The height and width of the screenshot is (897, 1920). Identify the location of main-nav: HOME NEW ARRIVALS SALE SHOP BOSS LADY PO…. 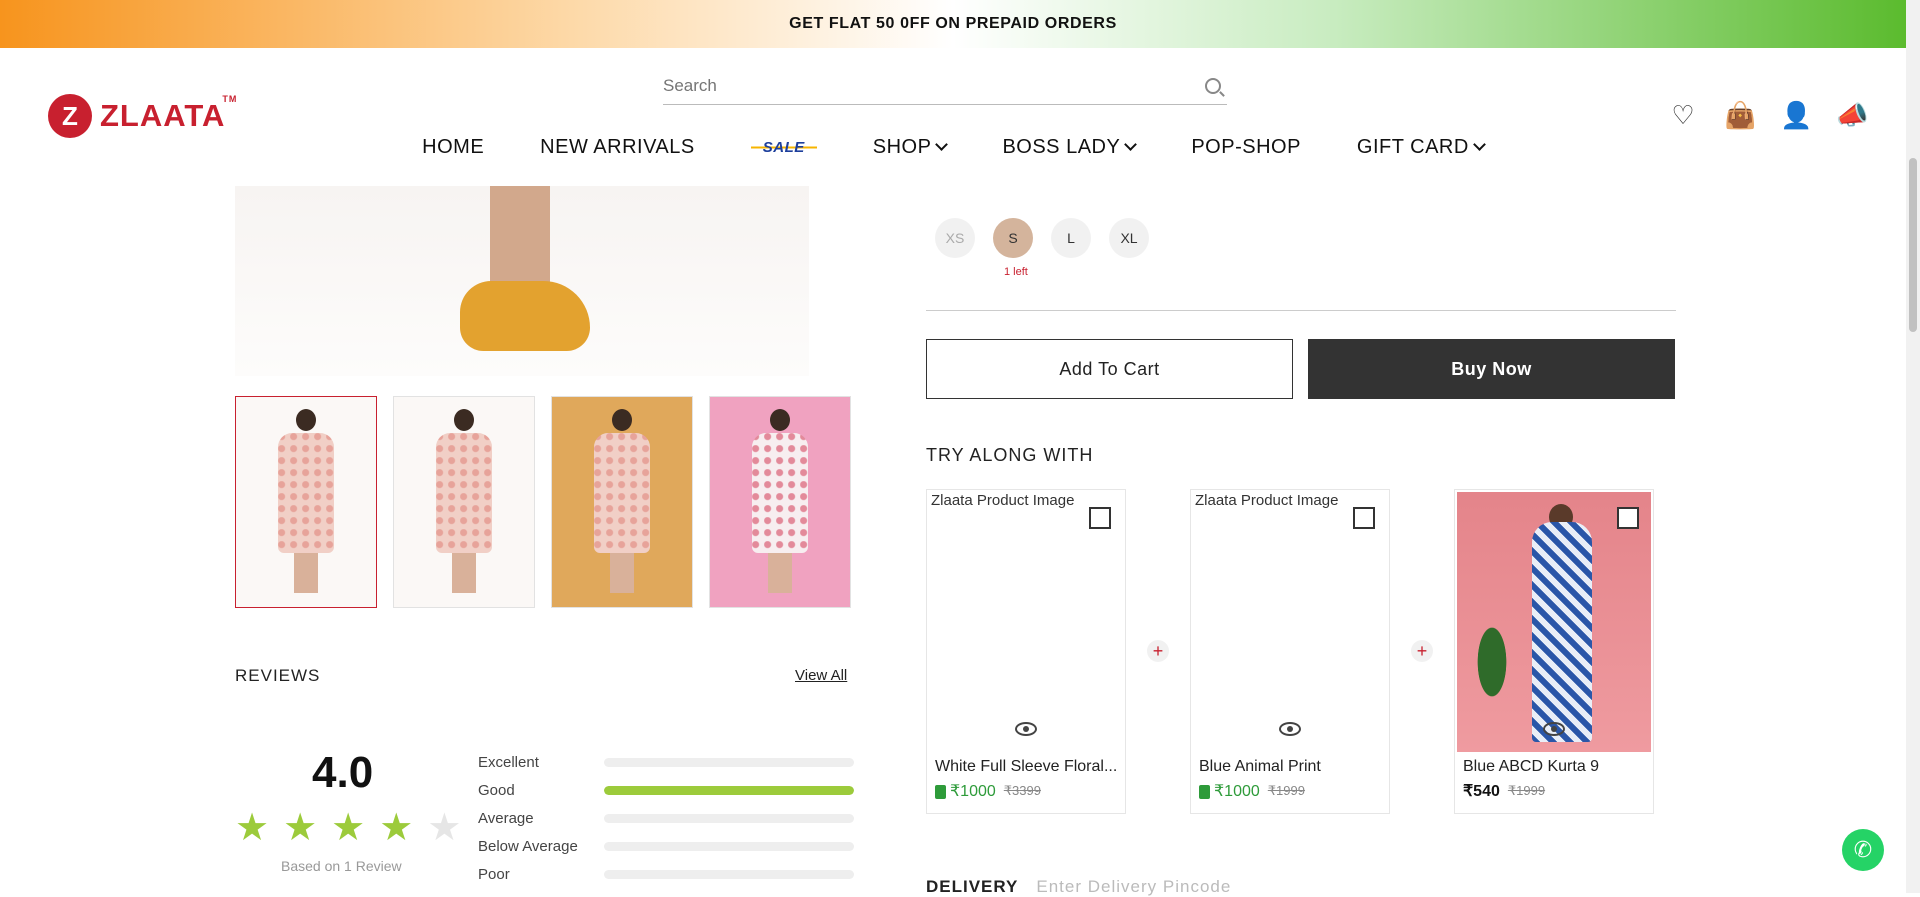
(953, 147).